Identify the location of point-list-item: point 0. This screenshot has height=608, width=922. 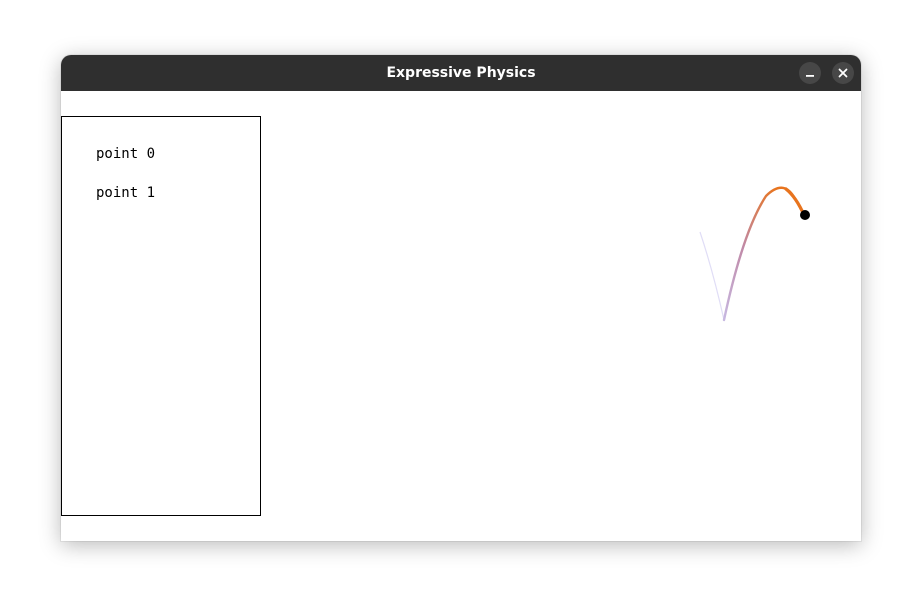
(125, 154).